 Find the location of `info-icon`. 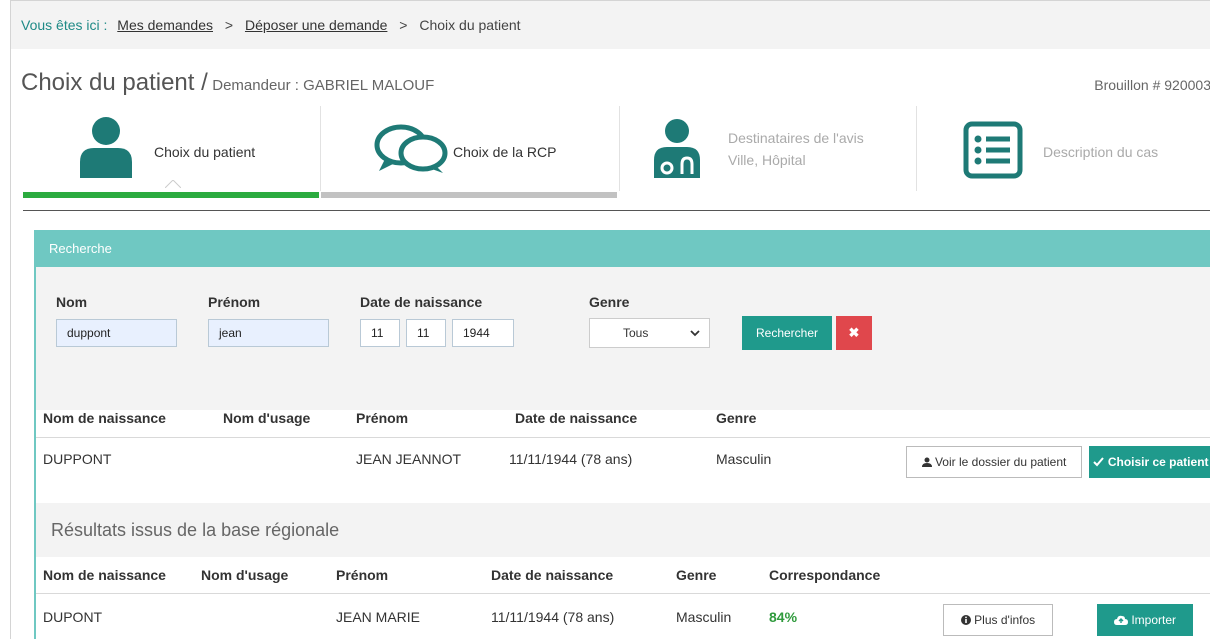

info-icon is located at coordinates (965, 620).